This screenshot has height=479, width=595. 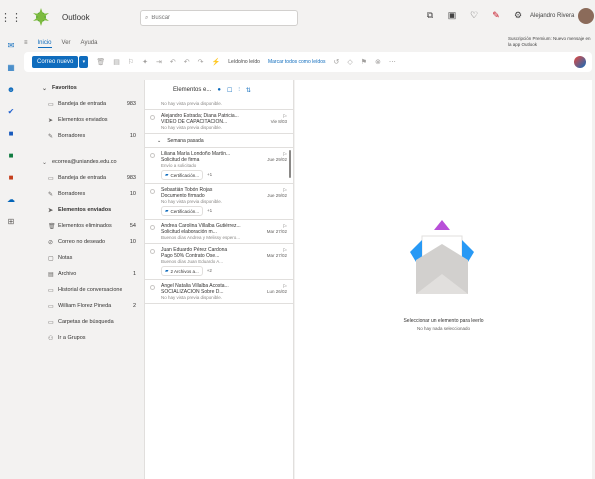 What do you see at coordinates (11, 89) in the screenshot?
I see `people-icon: ☻` at bounding box center [11, 89].